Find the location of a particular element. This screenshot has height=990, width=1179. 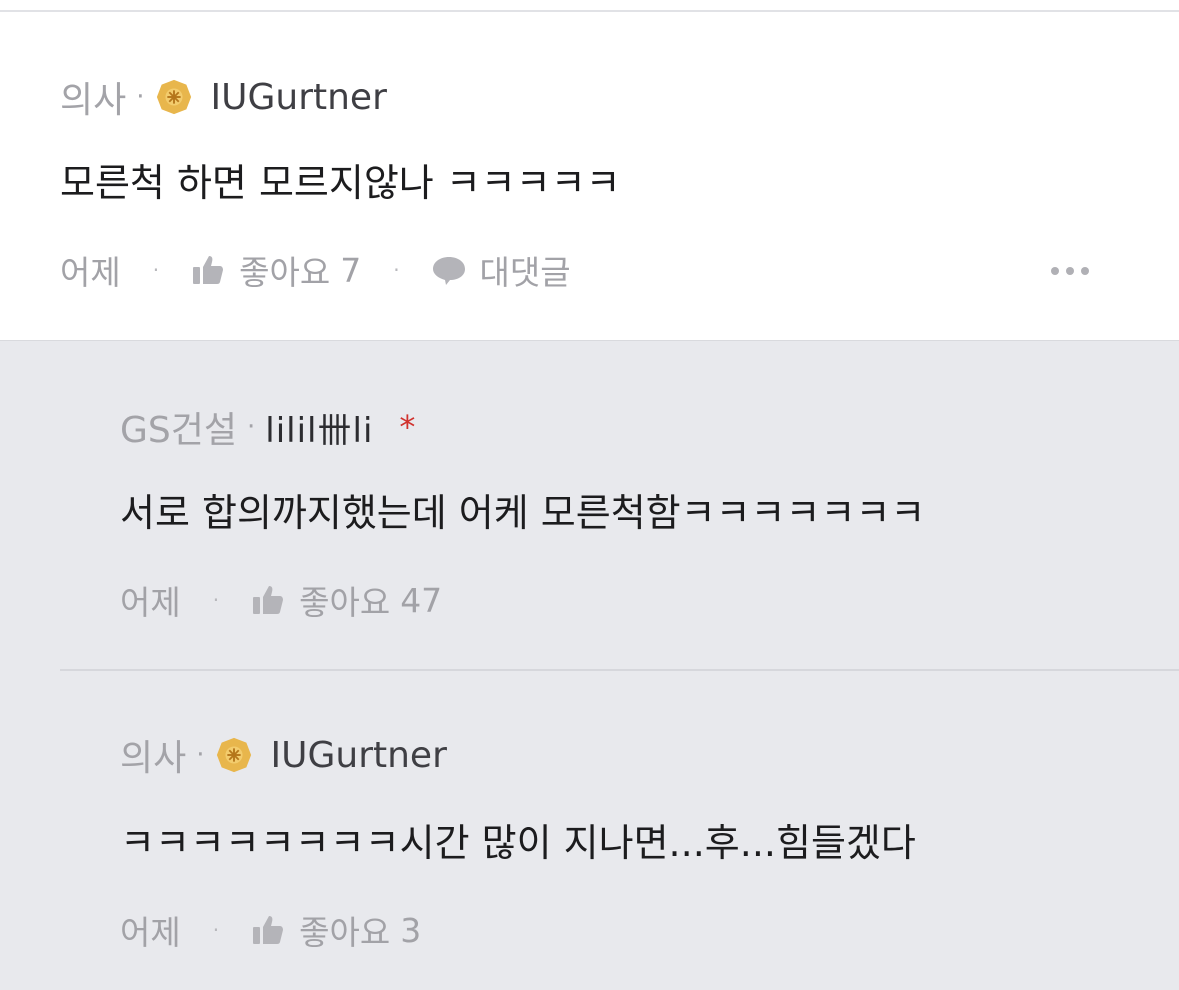

like-button: 좋아요 7 is located at coordinates (276, 270).